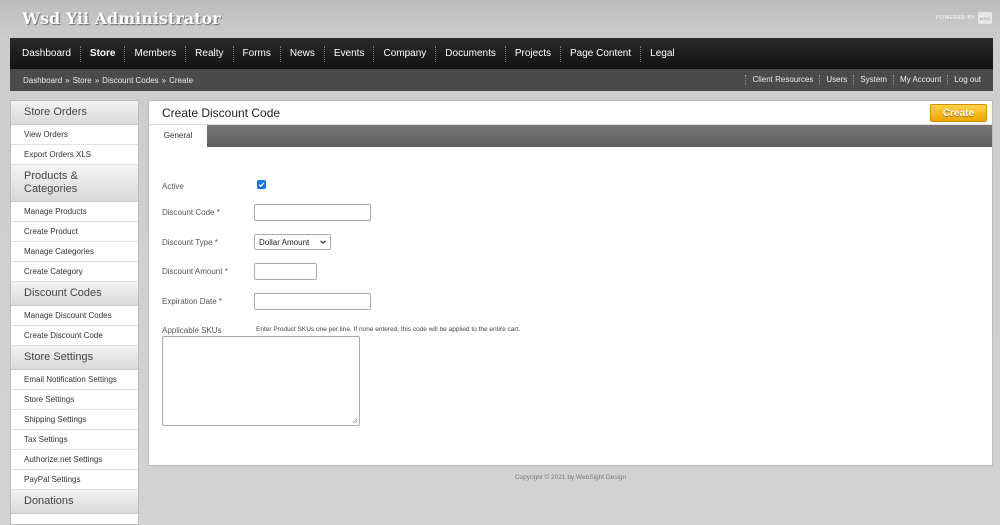 The height and width of the screenshot is (525, 1000). Describe the element at coordinates (500, 19) in the screenshot. I see `app-header: Wsd Yii Administrator POWERED BY WSD` at that location.